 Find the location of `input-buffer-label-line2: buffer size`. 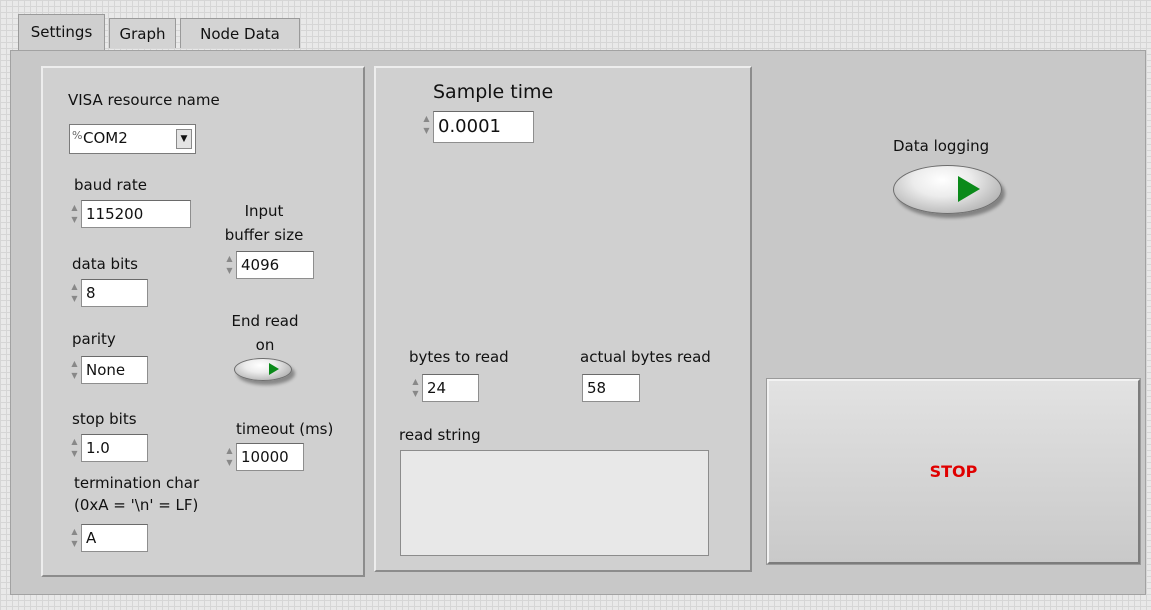

input-buffer-label-line2: buffer size is located at coordinates (264, 235).